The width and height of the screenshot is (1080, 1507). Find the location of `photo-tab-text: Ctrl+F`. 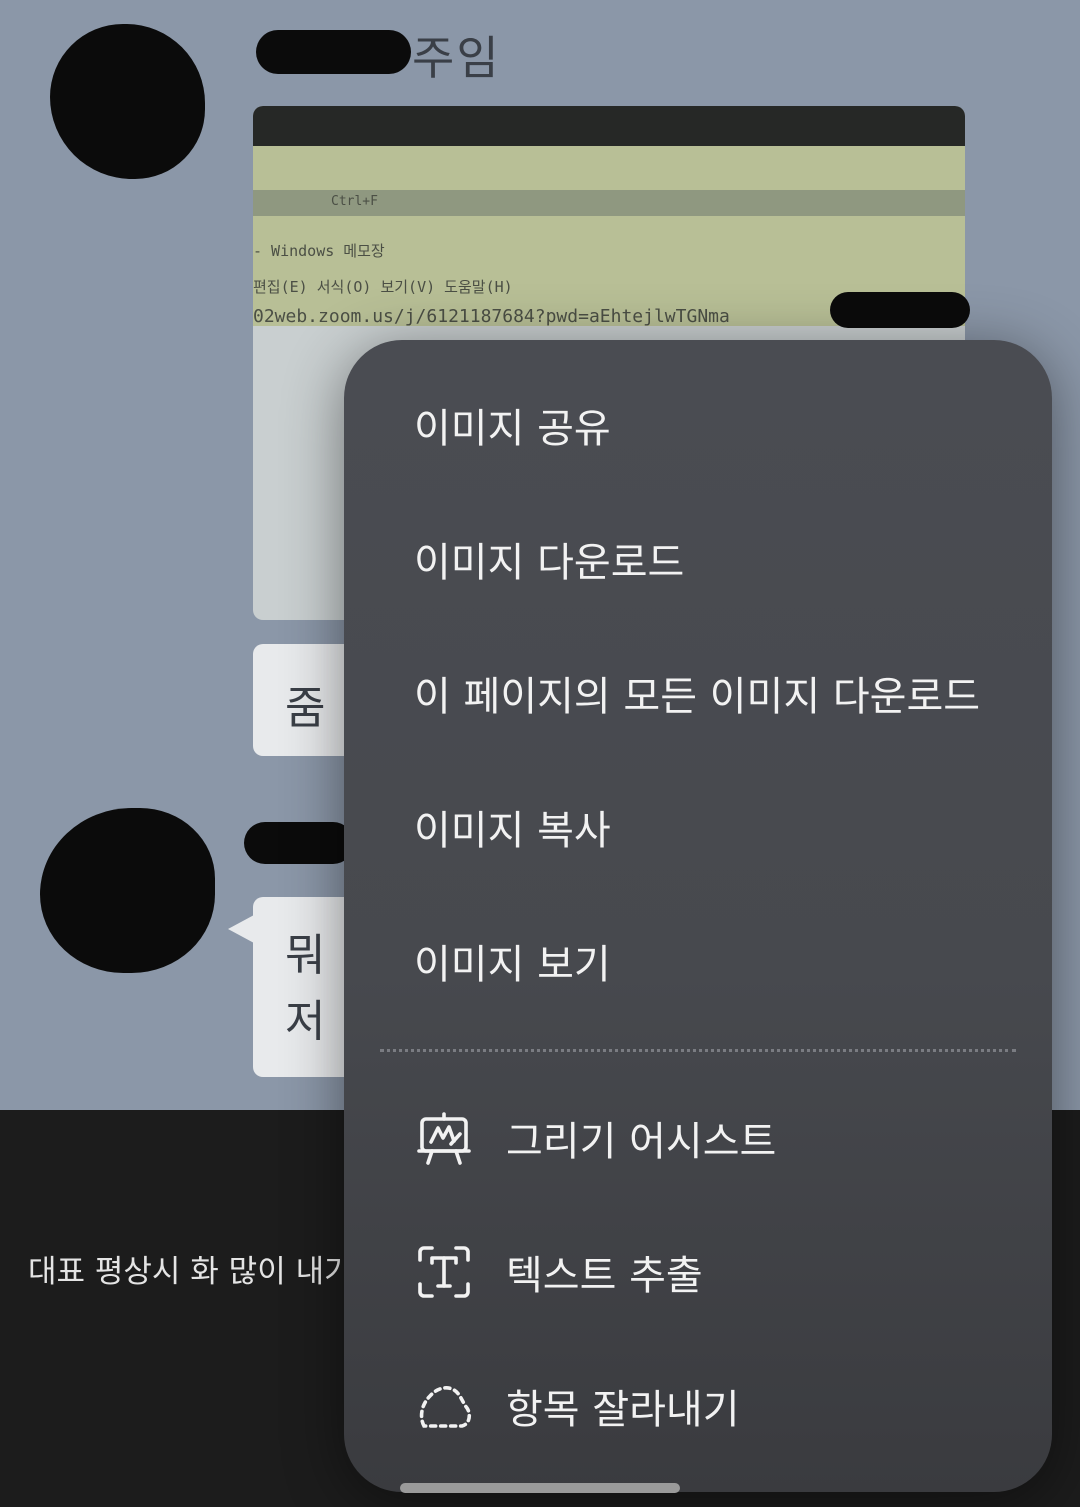

photo-tab-text: Ctrl+F is located at coordinates (354, 201).